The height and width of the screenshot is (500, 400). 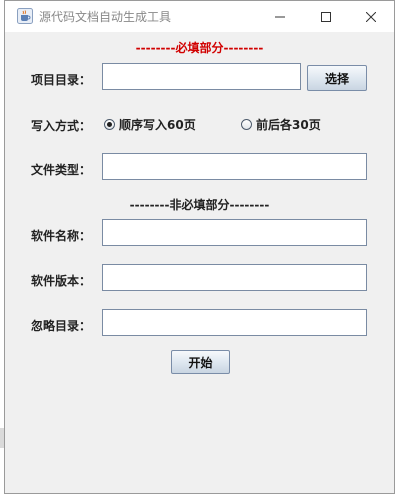 I want to click on file-type-input, so click(x=234, y=166).